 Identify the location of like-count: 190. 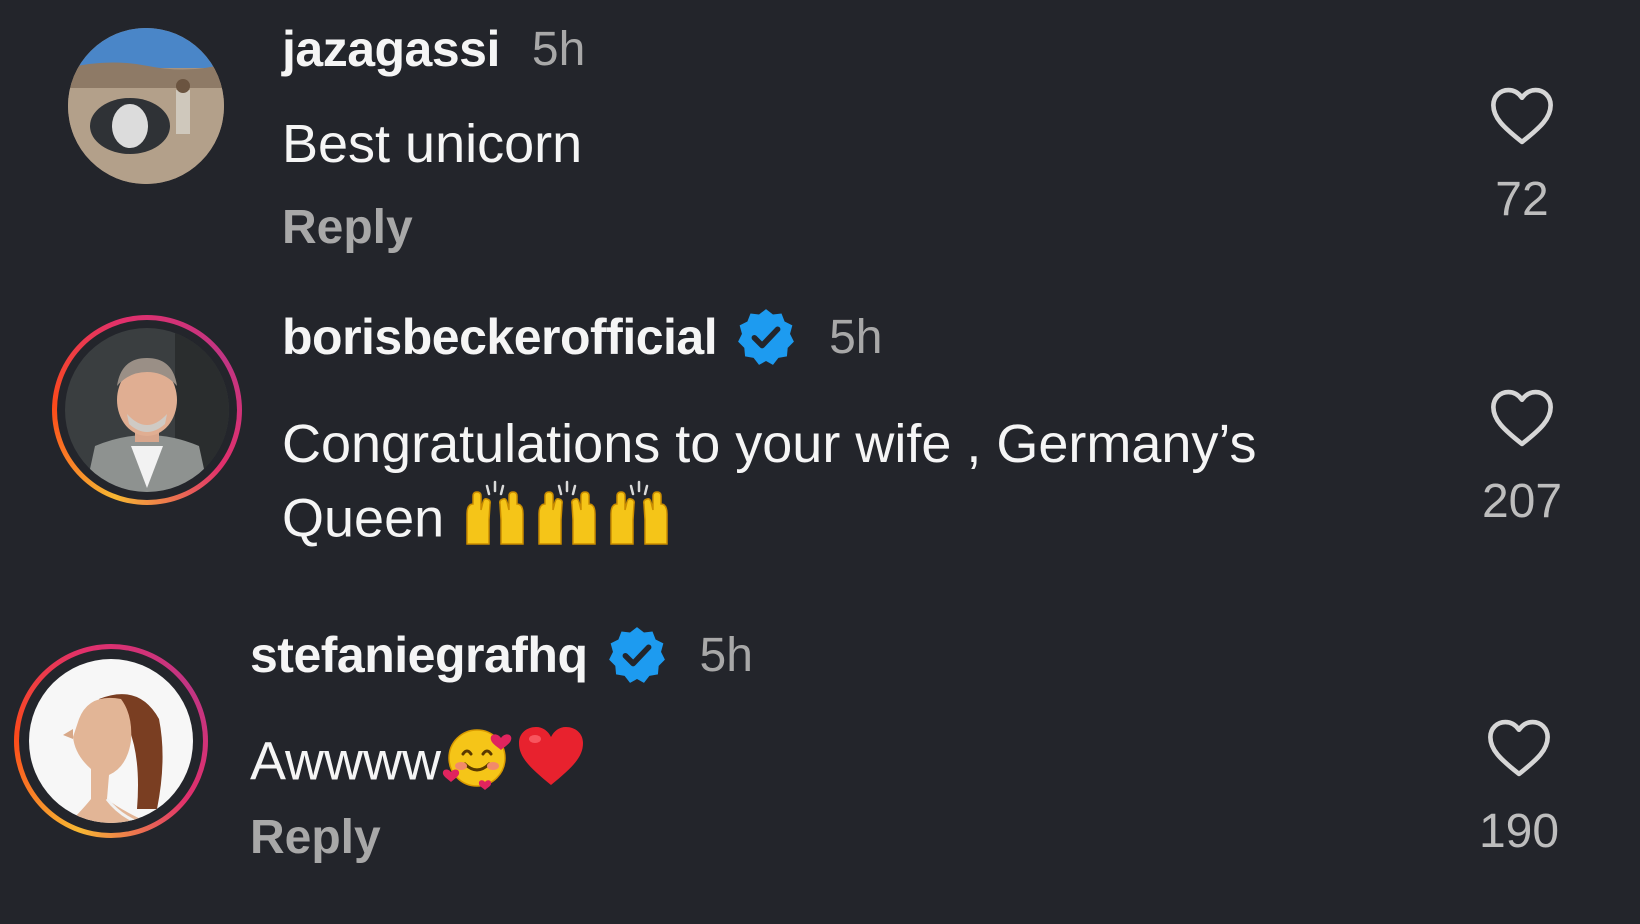
(1519, 831).